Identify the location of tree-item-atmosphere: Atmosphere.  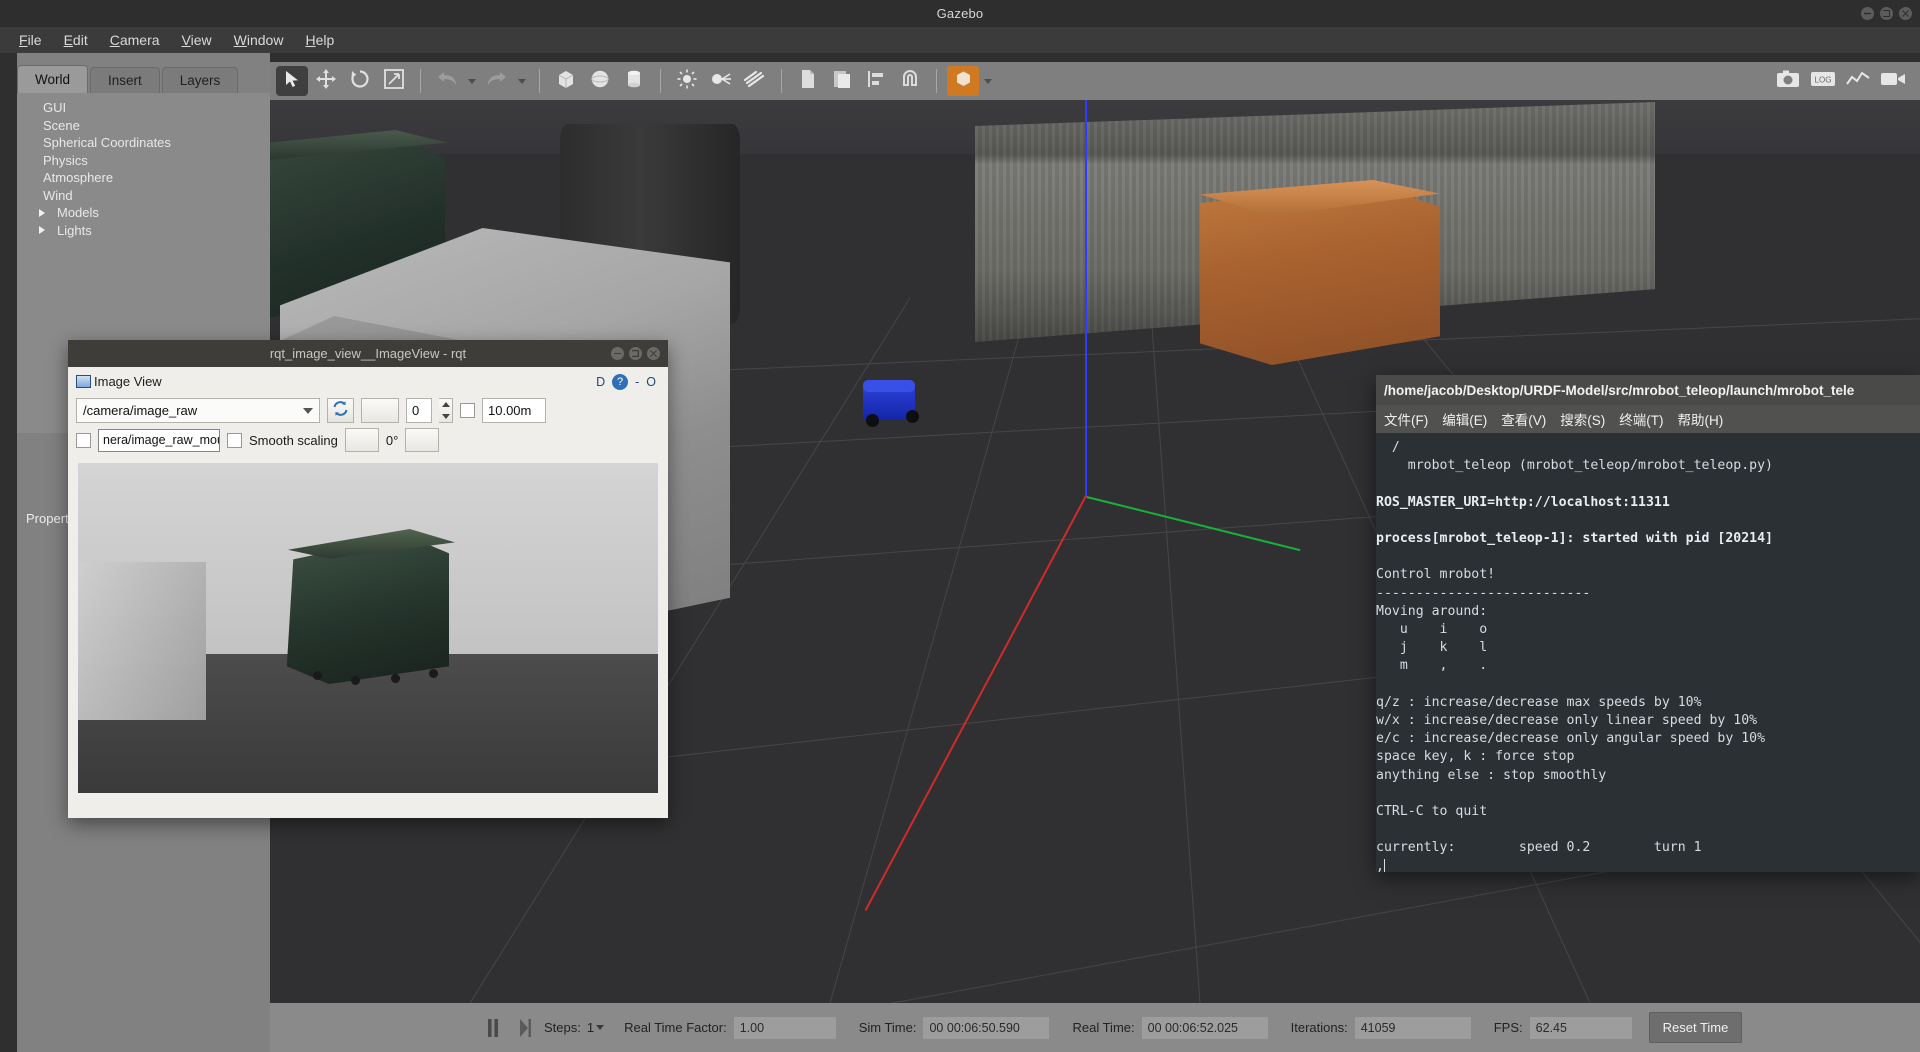
(143, 178).